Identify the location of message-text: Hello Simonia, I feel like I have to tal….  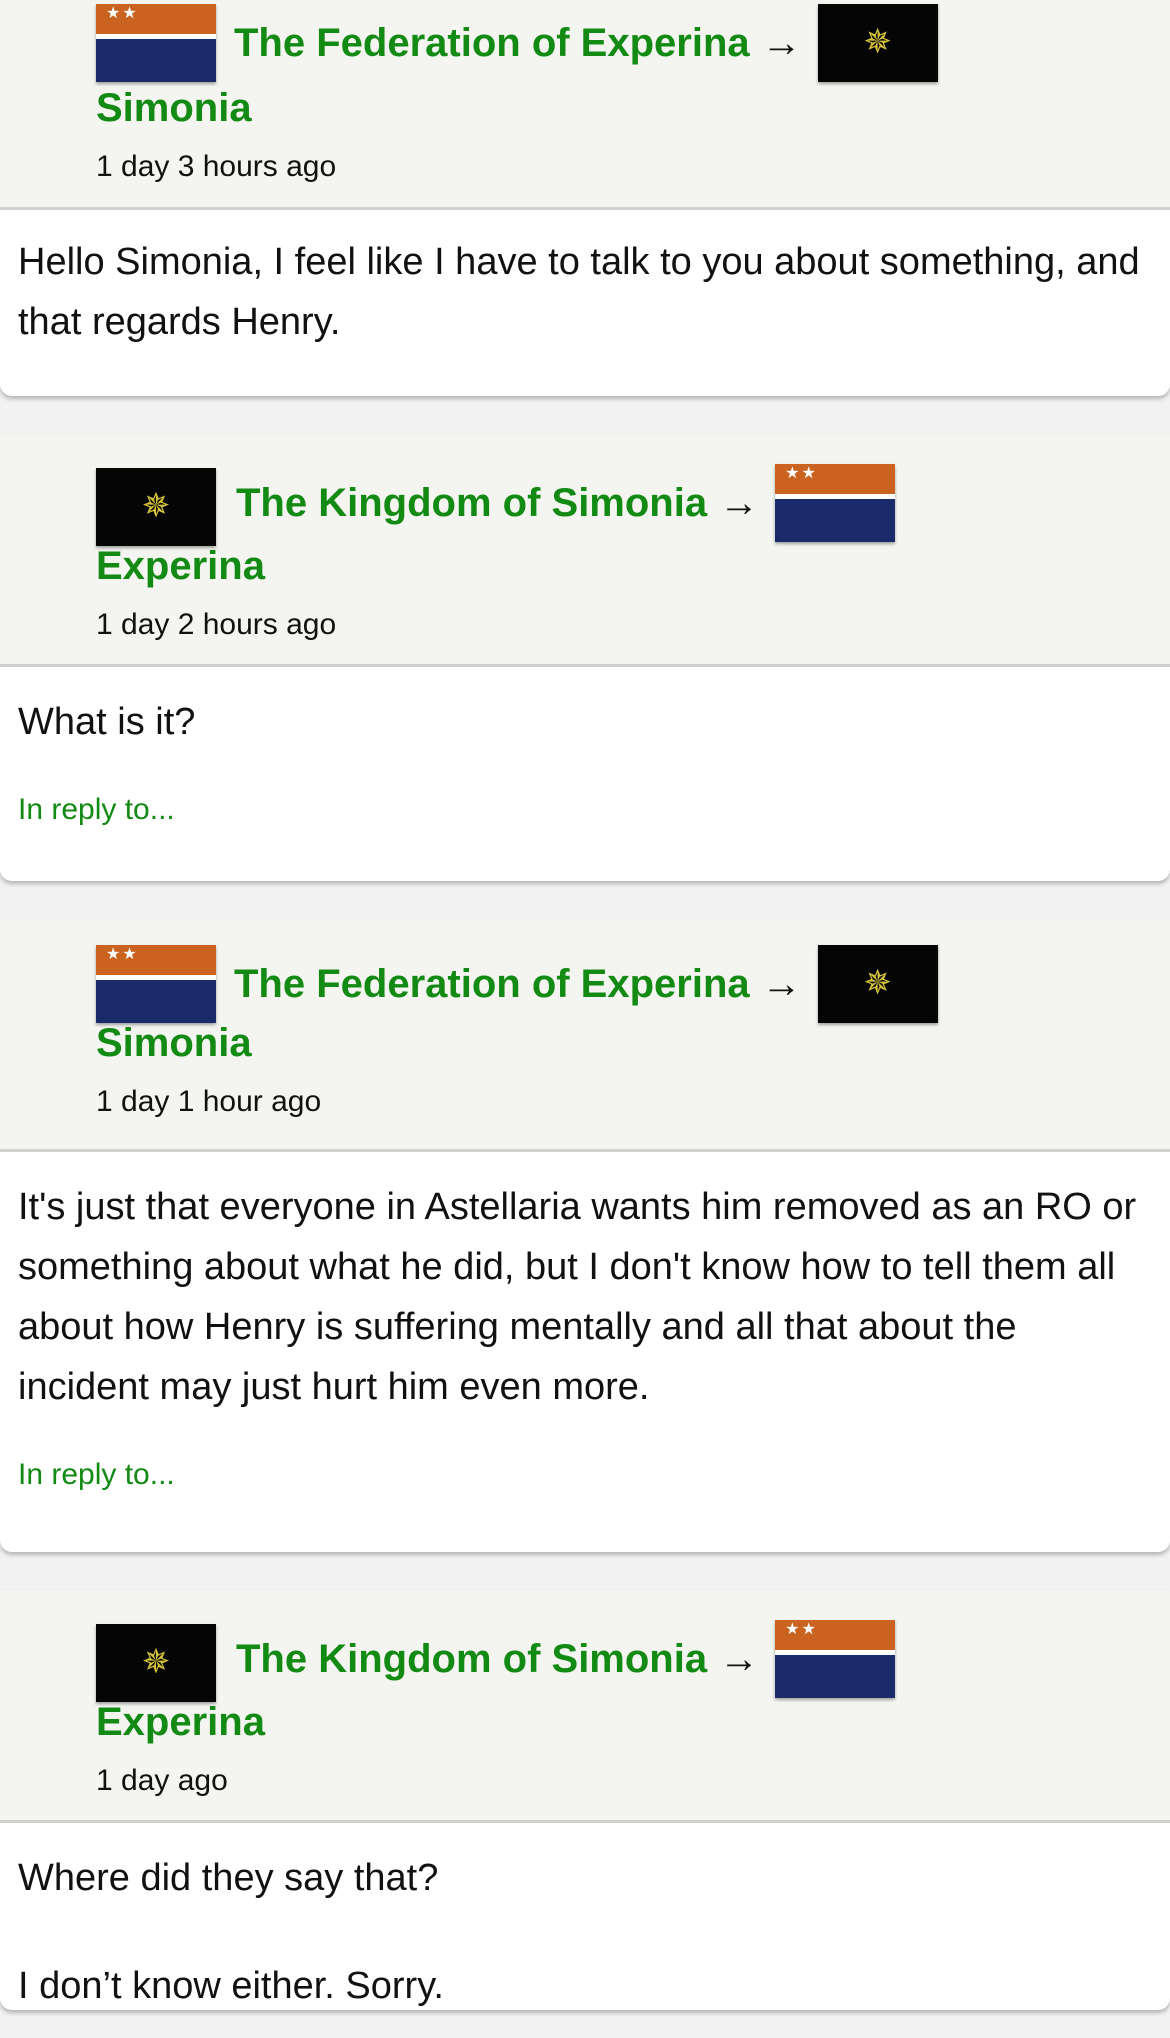
(579, 292).